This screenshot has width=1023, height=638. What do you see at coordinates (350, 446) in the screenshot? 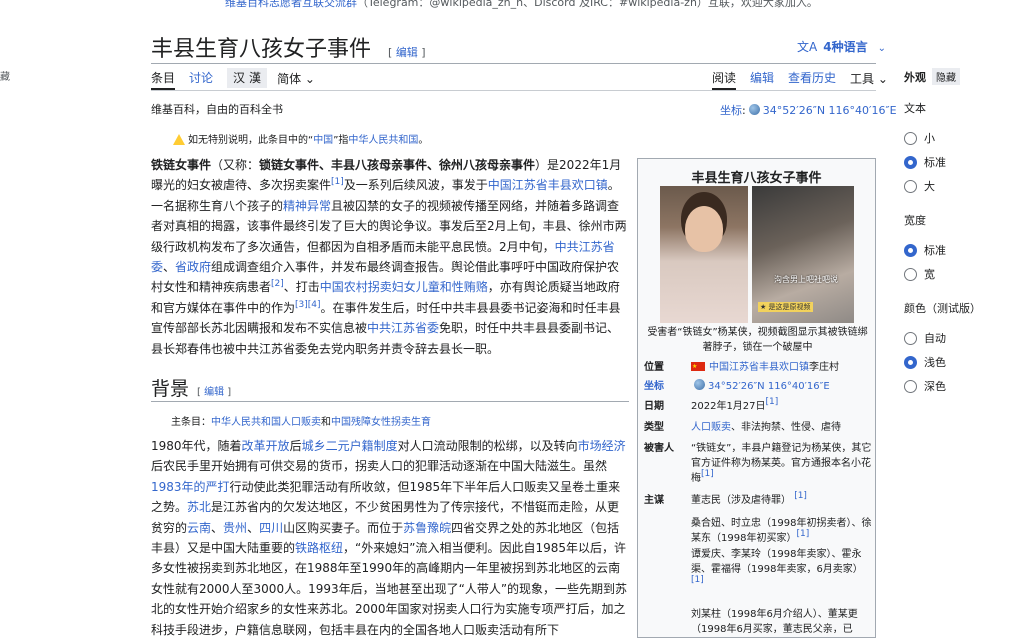
I see `wiki-link: 城乡二元户籍制度` at bounding box center [350, 446].